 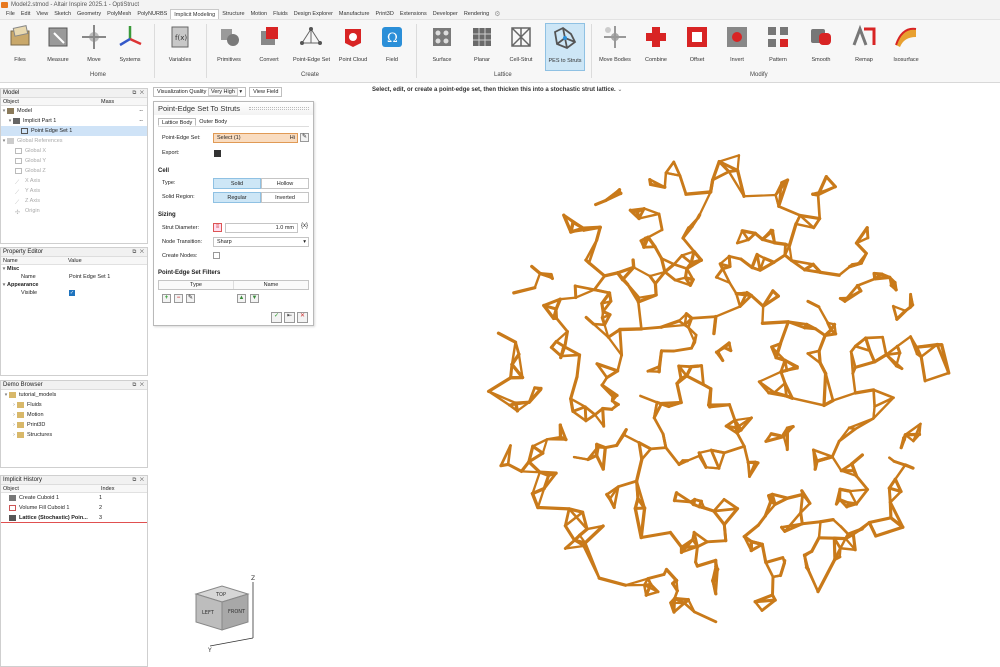 What do you see at coordinates (276, 317) in the screenshot?
I see `apply-icon: ✓` at bounding box center [276, 317].